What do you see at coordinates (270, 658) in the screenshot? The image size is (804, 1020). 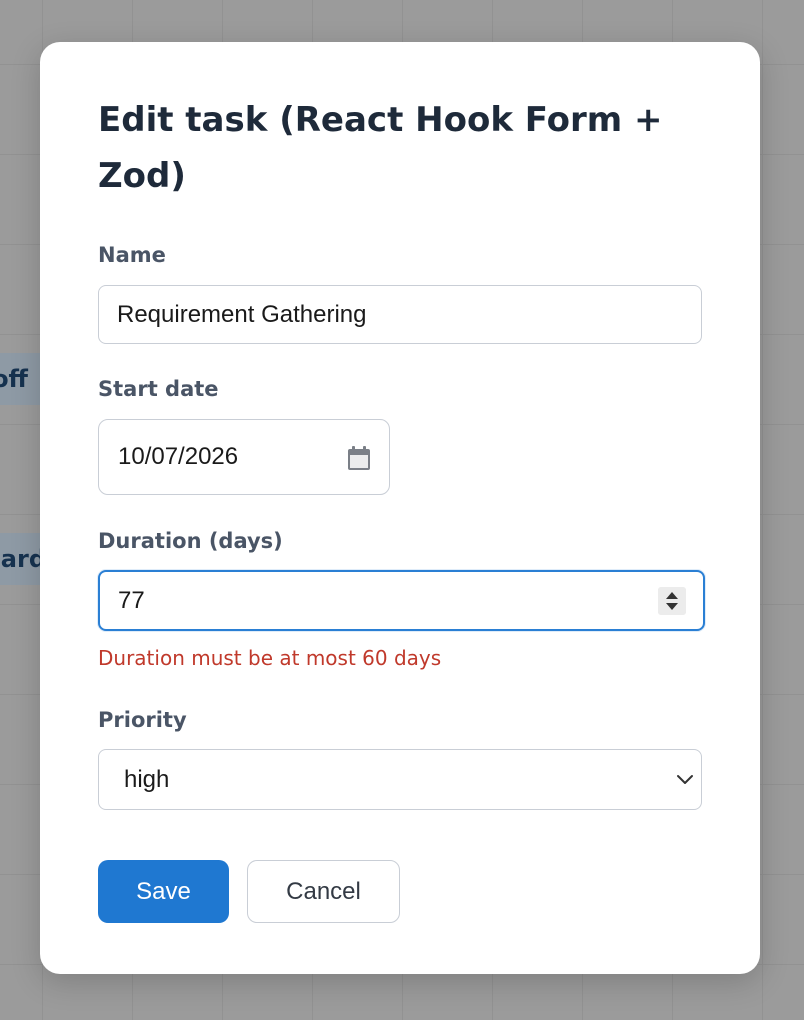 I see `duration-error-message: Duration must be at most 60 days` at bounding box center [270, 658].